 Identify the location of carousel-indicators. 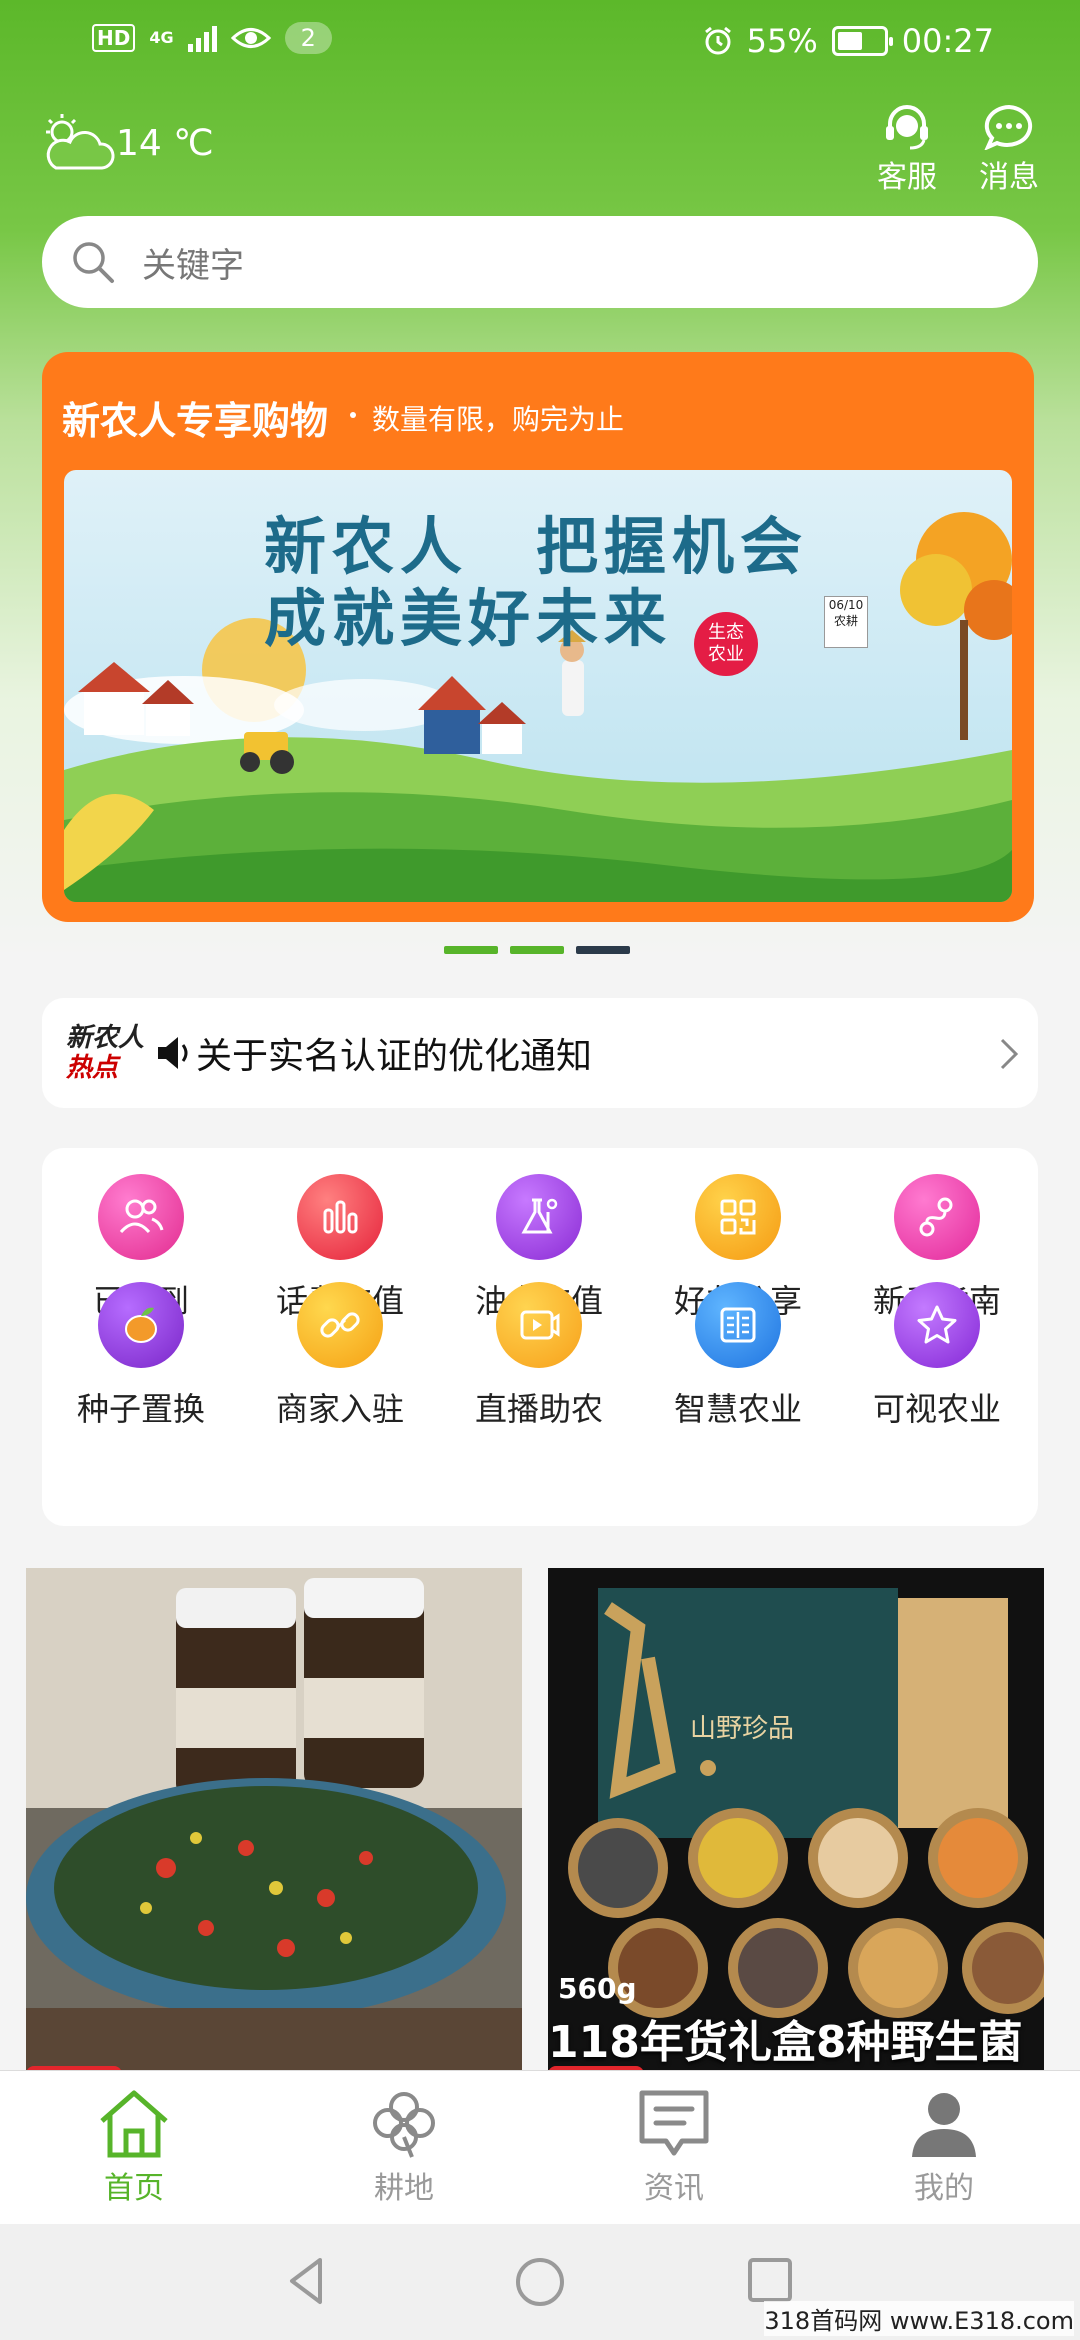
(537, 950).